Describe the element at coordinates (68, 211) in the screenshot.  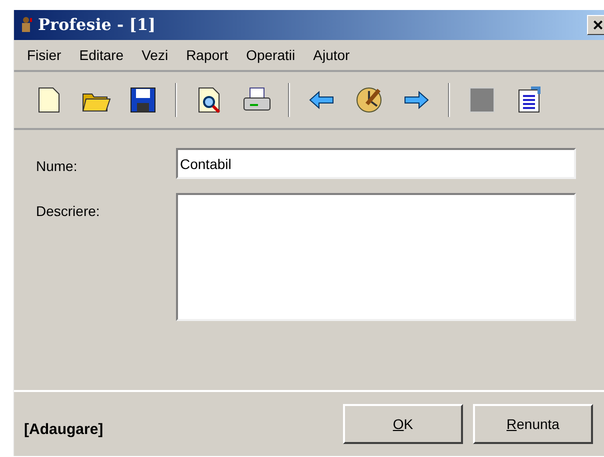
I see `field-label: Descriere:` at that location.